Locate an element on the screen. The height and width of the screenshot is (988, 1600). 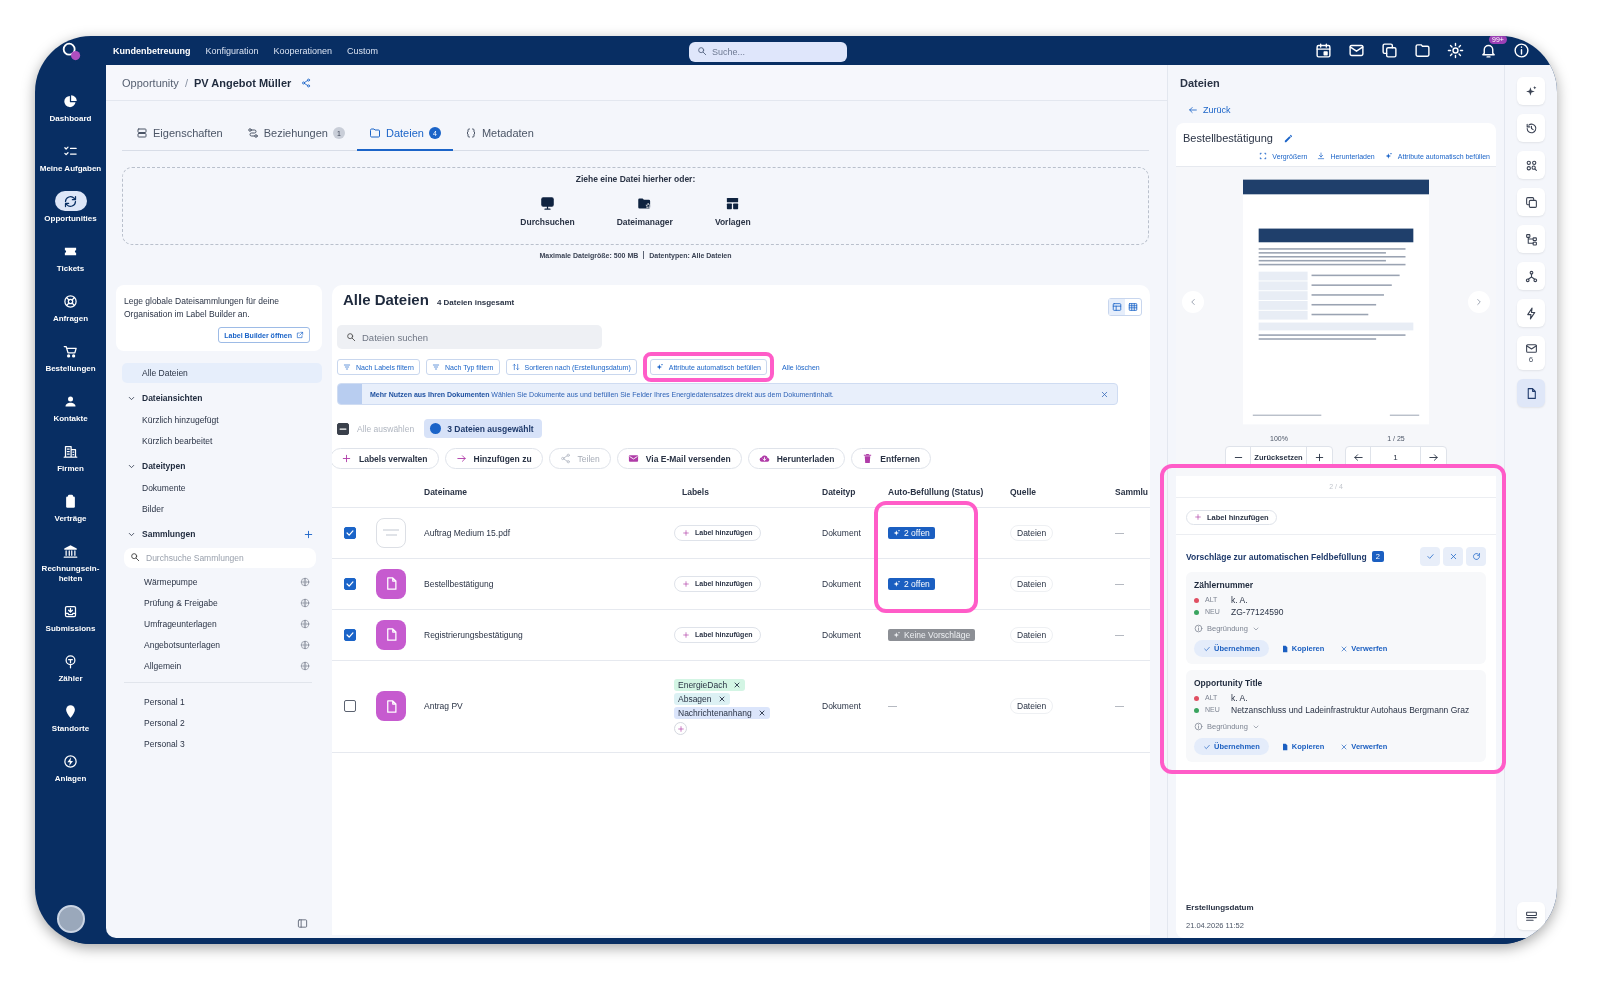
settings-button is located at coordinates (1455, 50).